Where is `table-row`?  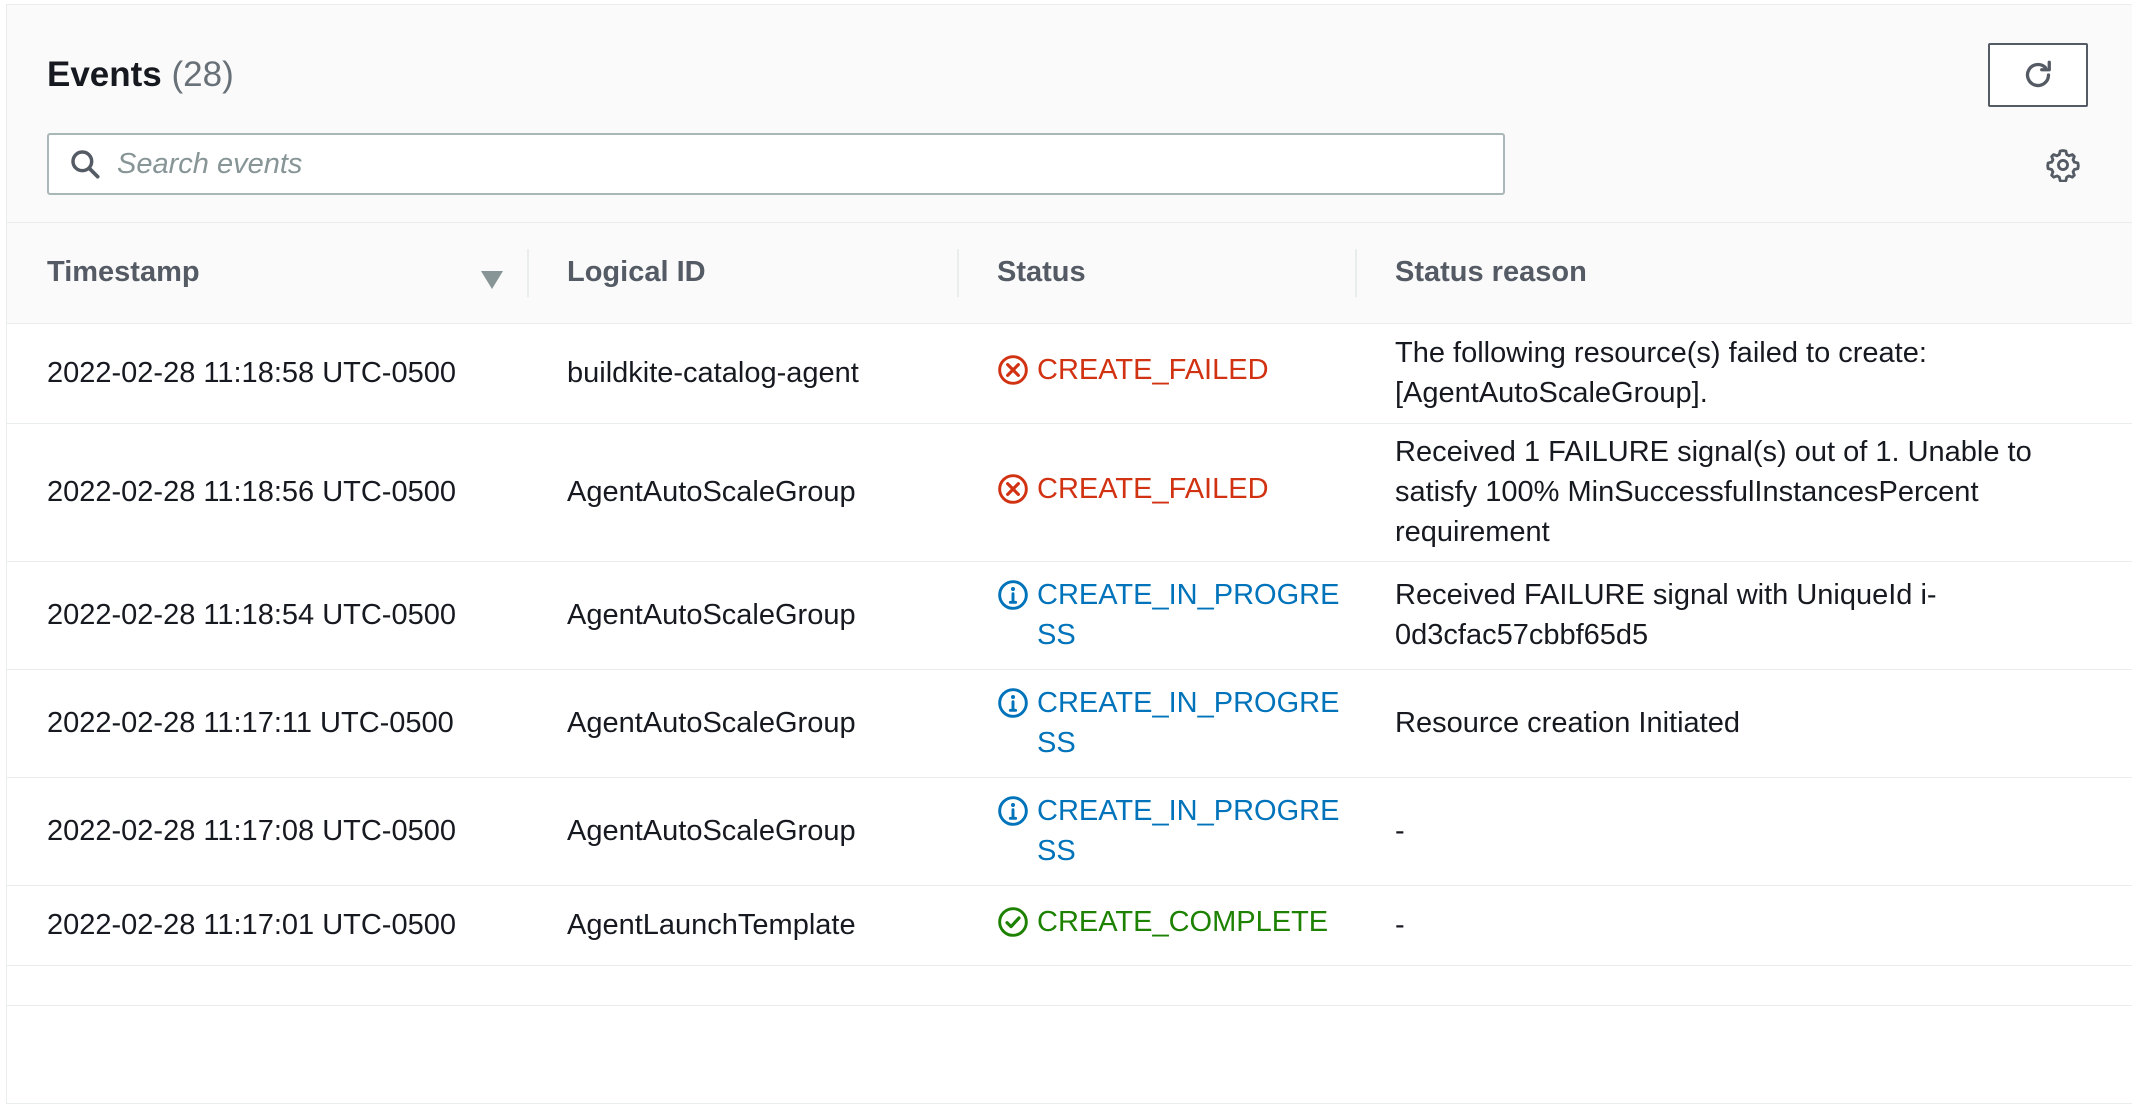 table-row is located at coordinates (1069, 985).